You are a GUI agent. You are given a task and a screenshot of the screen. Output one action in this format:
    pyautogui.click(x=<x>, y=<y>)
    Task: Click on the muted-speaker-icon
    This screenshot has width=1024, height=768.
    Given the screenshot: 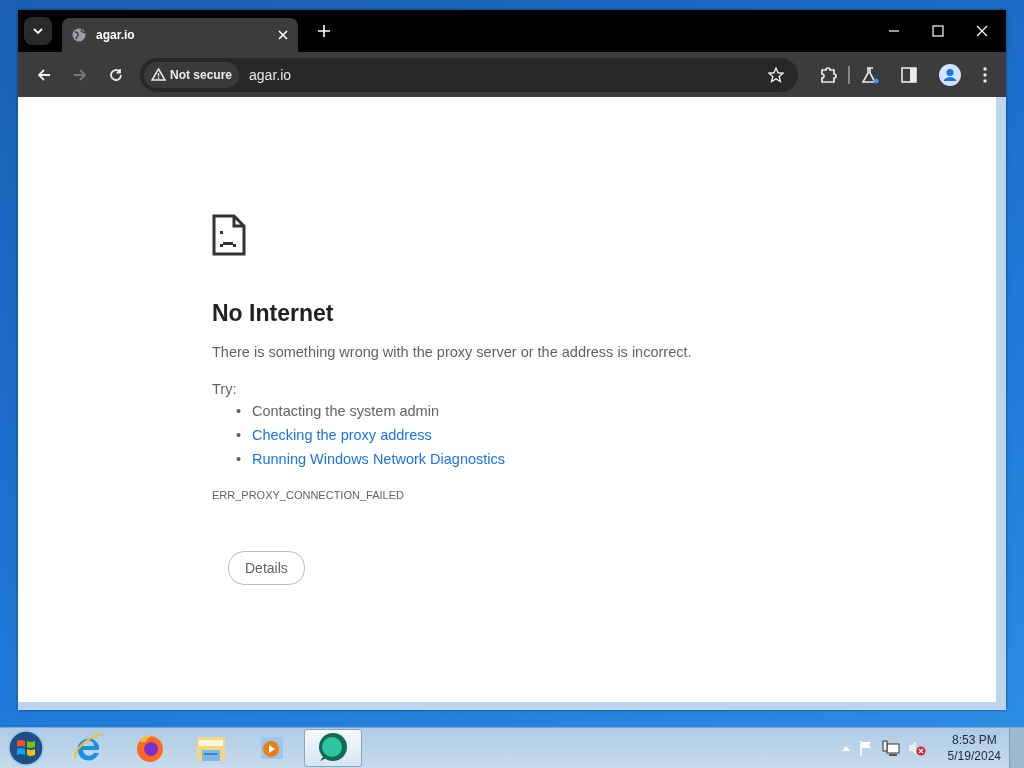 What is the action you would take?
    pyautogui.click(x=916, y=748)
    